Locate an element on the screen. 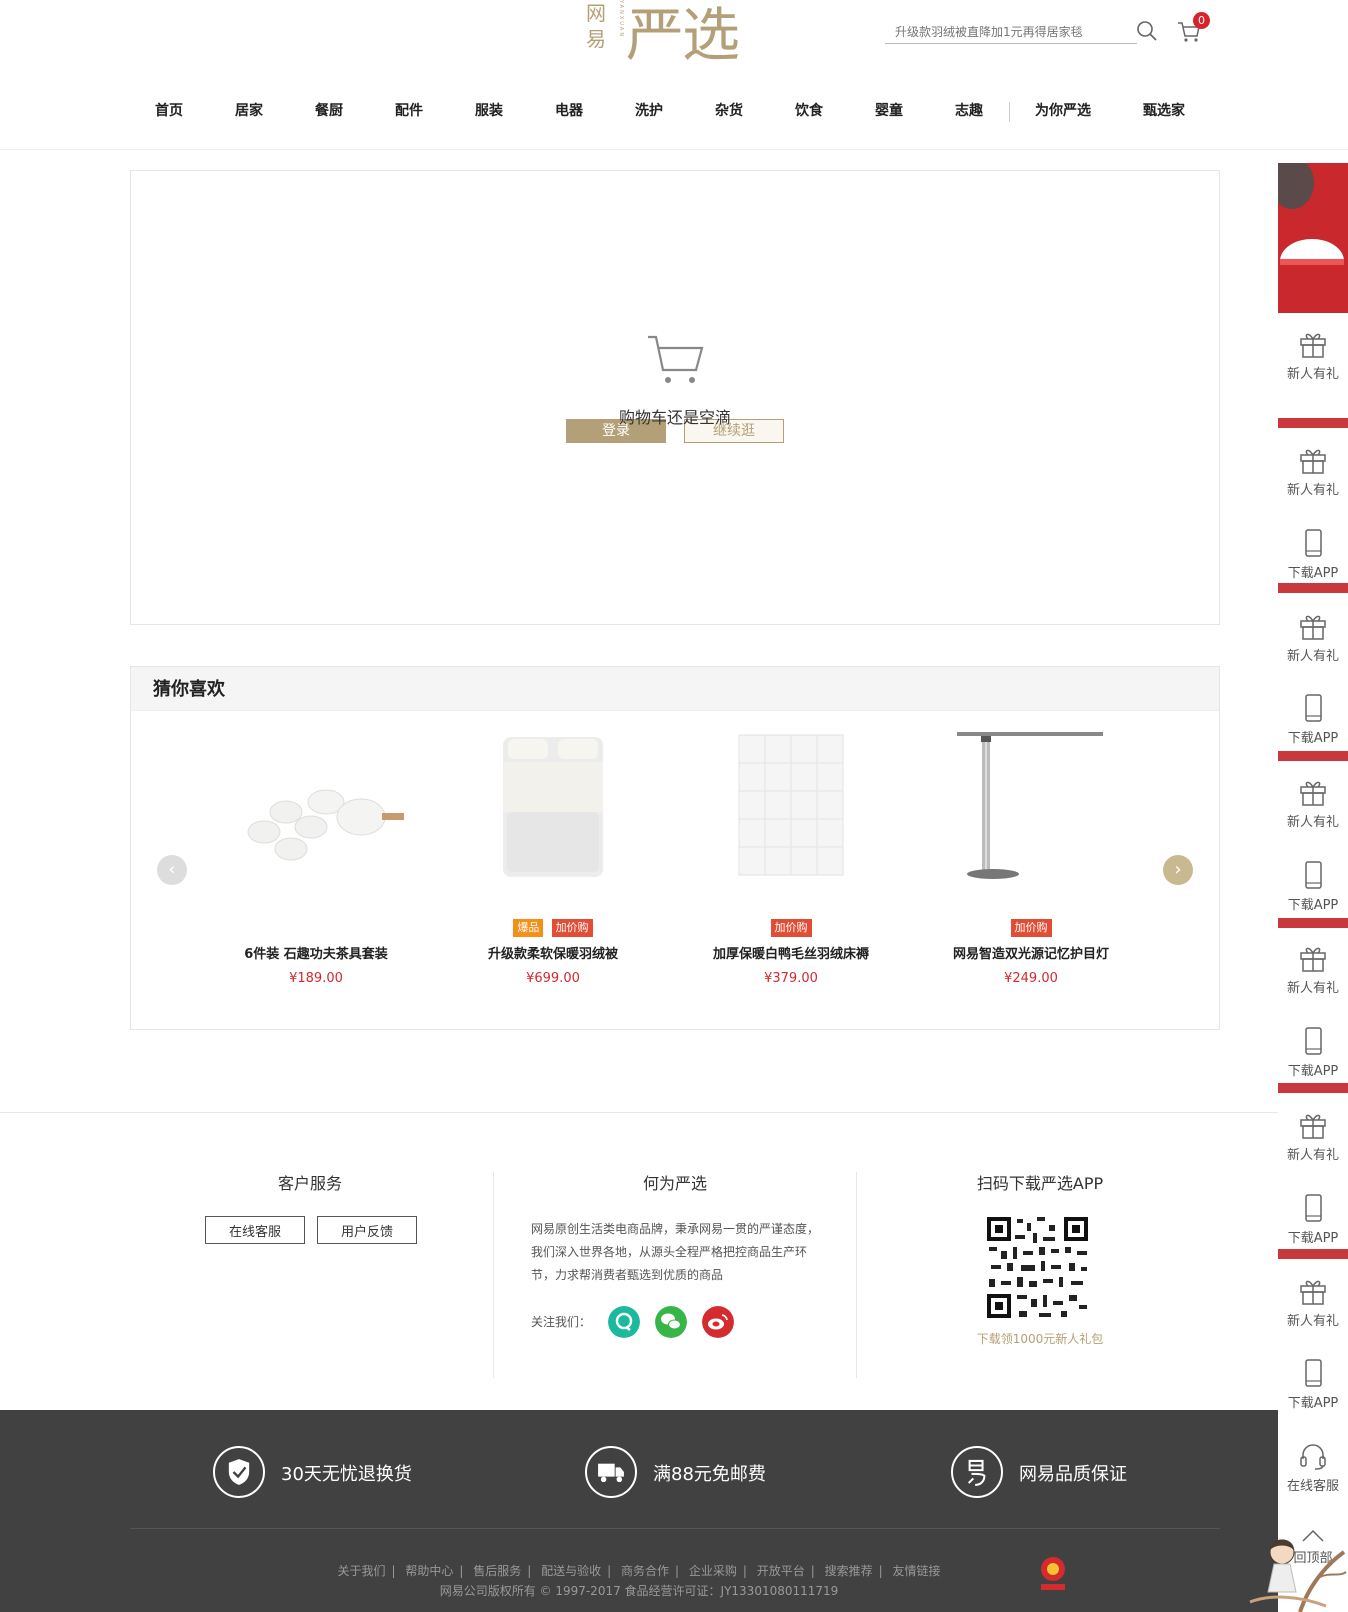 The width and height of the screenshot is (1348, 1612). online-service-button: 在线客服 is located at coordinates (255, 1230).